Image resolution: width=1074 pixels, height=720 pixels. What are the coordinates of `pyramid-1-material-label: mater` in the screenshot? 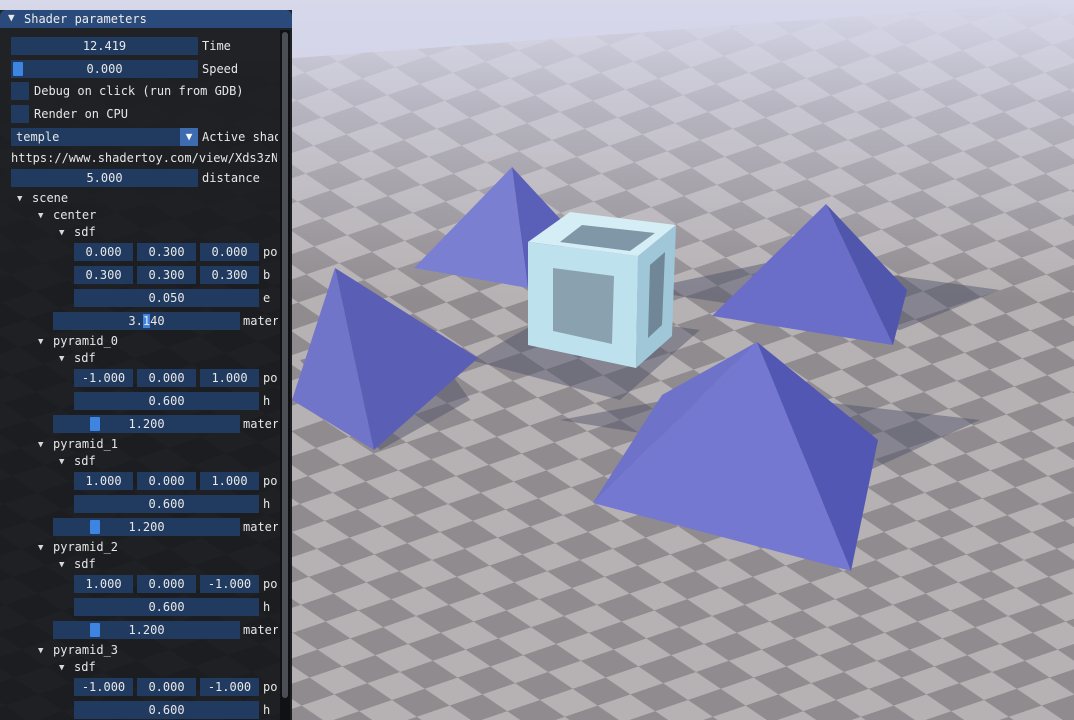 It's located at (260, 527).